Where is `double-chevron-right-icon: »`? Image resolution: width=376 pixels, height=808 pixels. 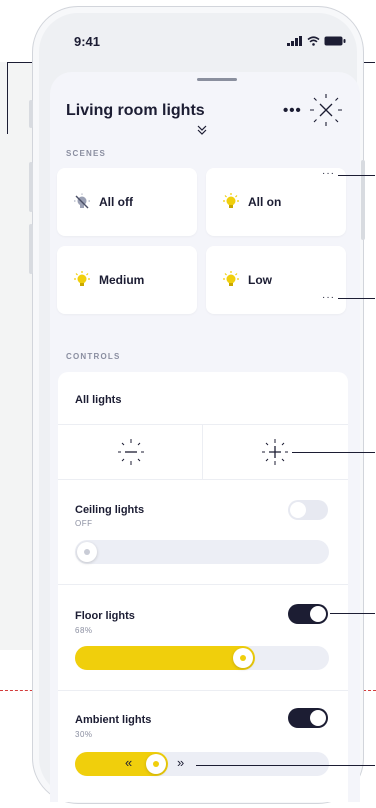
double-chevron-right-icon: » is located at coordinates (181, 762).